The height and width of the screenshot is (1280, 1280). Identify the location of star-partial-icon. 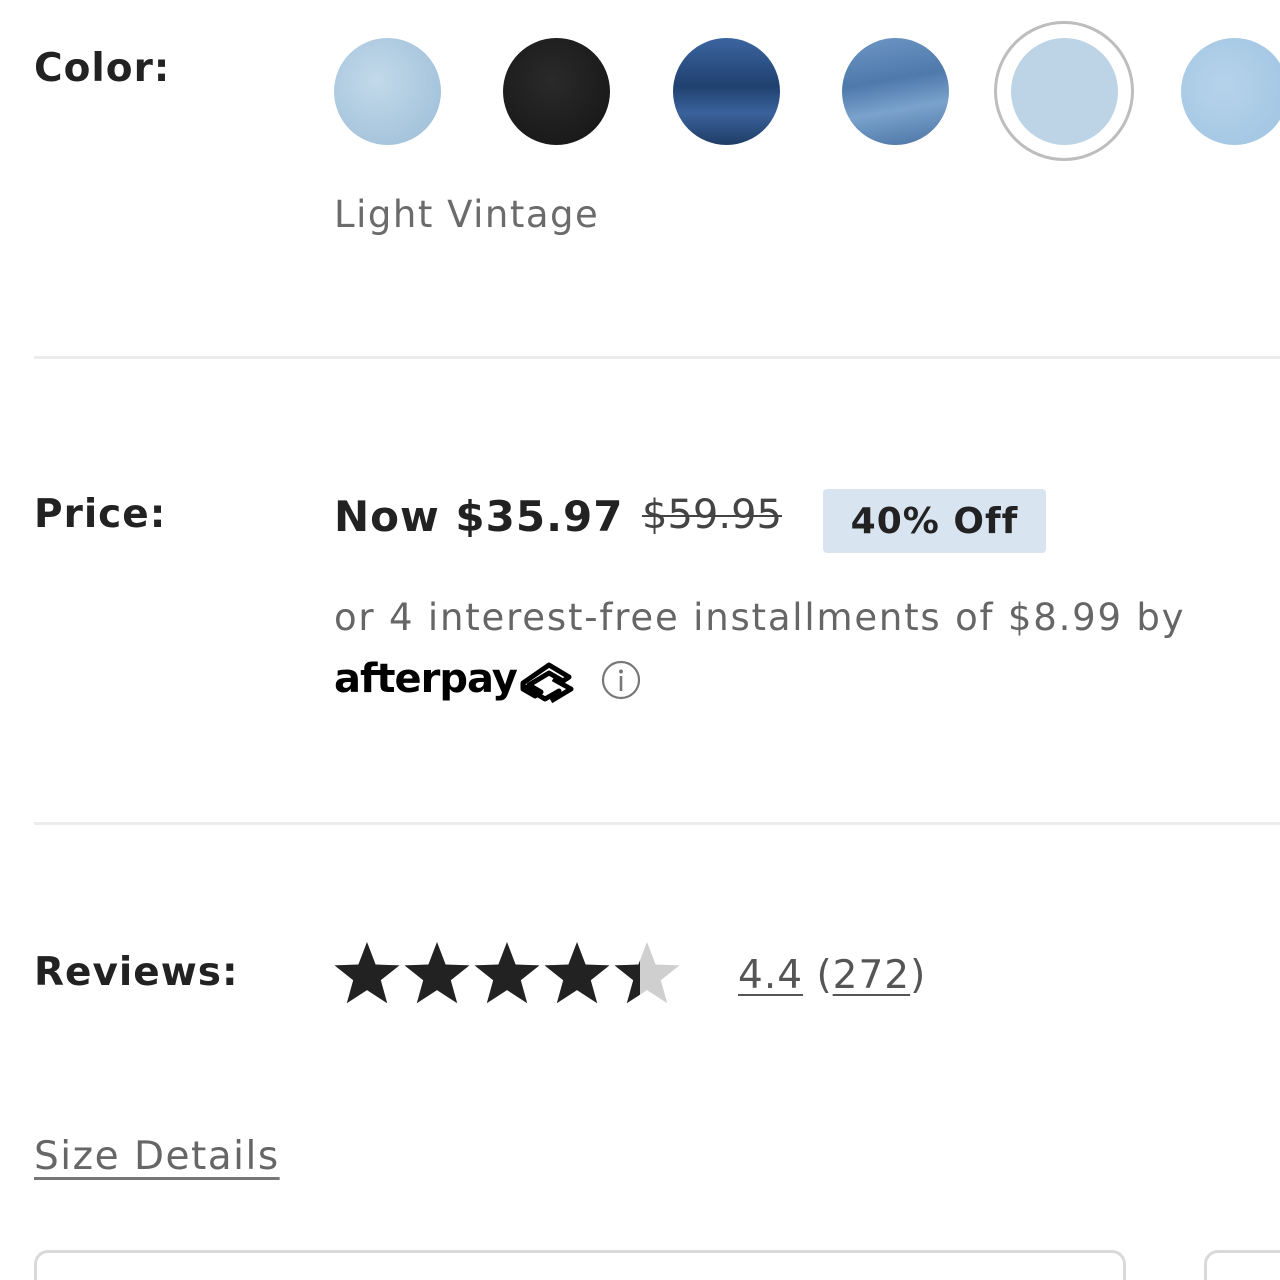
(647, 973).